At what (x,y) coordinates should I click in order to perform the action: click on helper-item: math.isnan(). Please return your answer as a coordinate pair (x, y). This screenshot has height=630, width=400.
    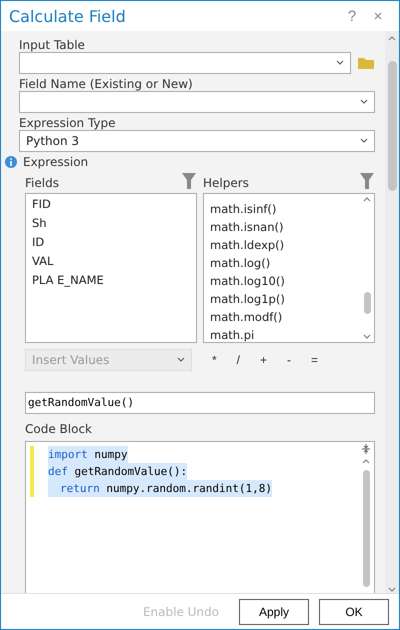
    Looking at the image, I should click on (289, 227).